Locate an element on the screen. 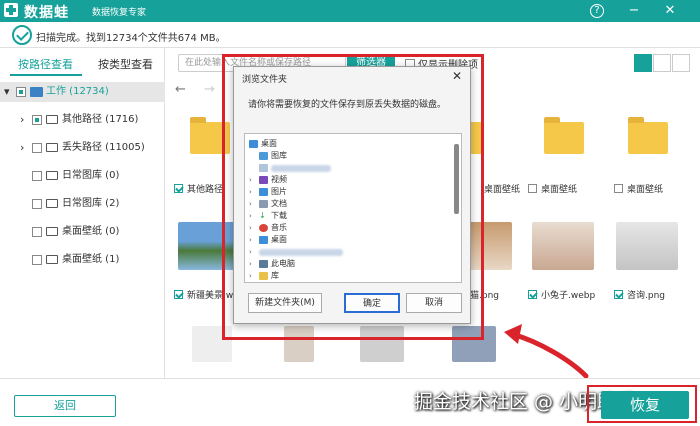 The height and width of the screenshot is (426, 700). close-button: ✕ is located at coordinates (670, 11).